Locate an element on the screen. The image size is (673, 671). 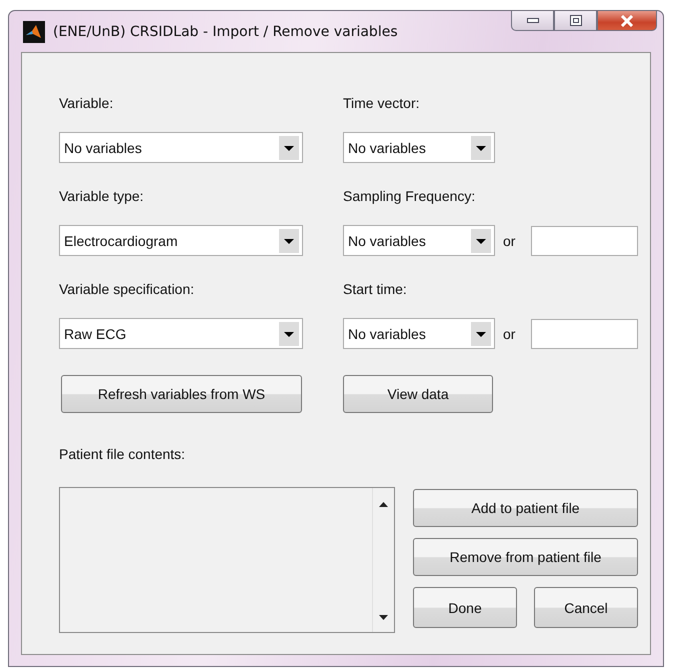
minimize-icon is located at coordinates (532, 21).